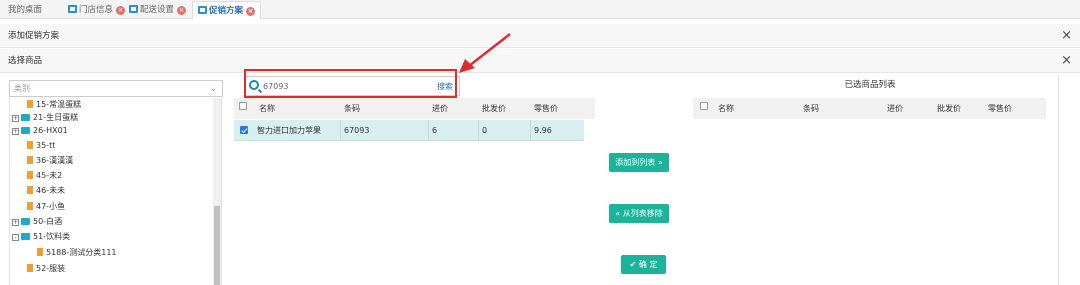  I want to click on tree-node: 45-未2, so click(44, 176).